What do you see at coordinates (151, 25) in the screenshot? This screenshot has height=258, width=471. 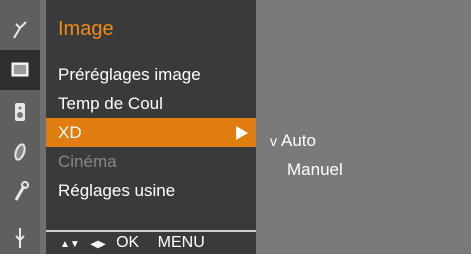 I see `menu-title-bar: Image` at bounding box center [151, 25].